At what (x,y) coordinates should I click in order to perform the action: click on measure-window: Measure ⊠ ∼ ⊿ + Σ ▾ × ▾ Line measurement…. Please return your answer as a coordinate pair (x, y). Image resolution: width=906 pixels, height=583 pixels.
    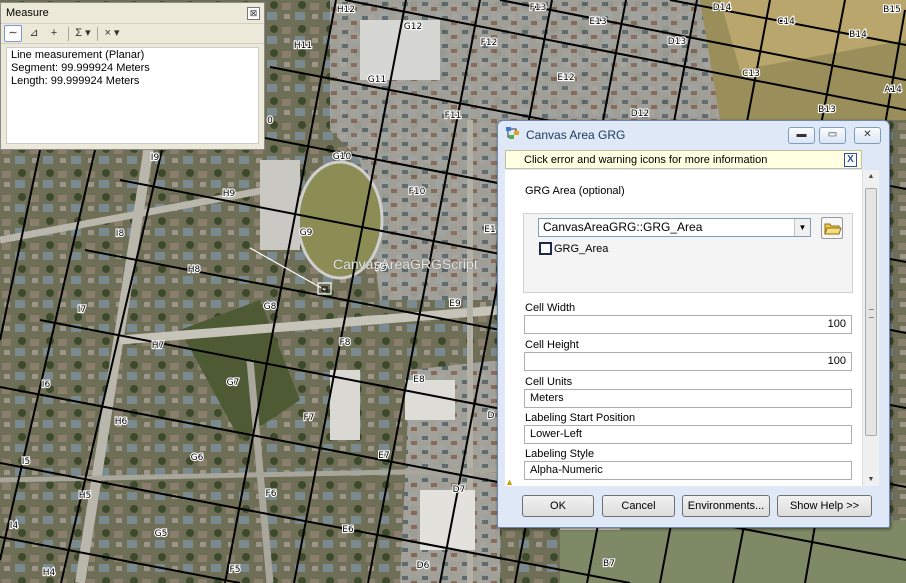
    Looking at the image, I should click on (132, 76).